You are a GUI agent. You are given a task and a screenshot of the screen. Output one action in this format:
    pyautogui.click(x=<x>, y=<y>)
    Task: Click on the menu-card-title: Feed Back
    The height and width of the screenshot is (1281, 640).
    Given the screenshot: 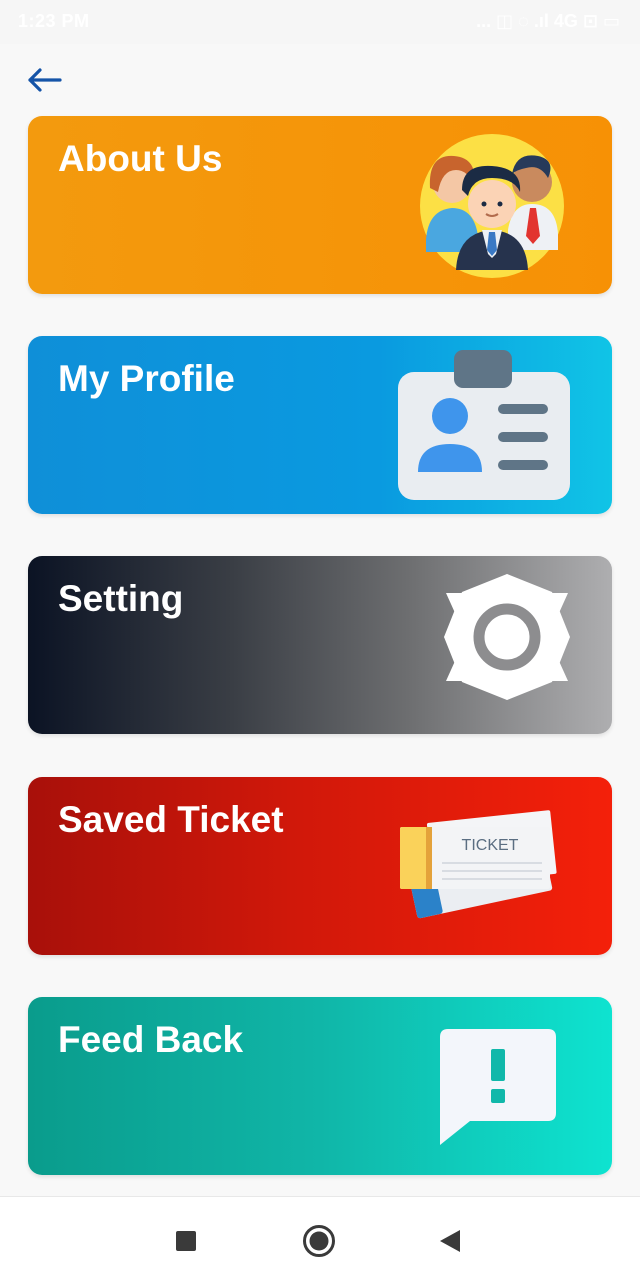 What is the action you would take?
    pyautogui.click(x=151, y=1039)
    